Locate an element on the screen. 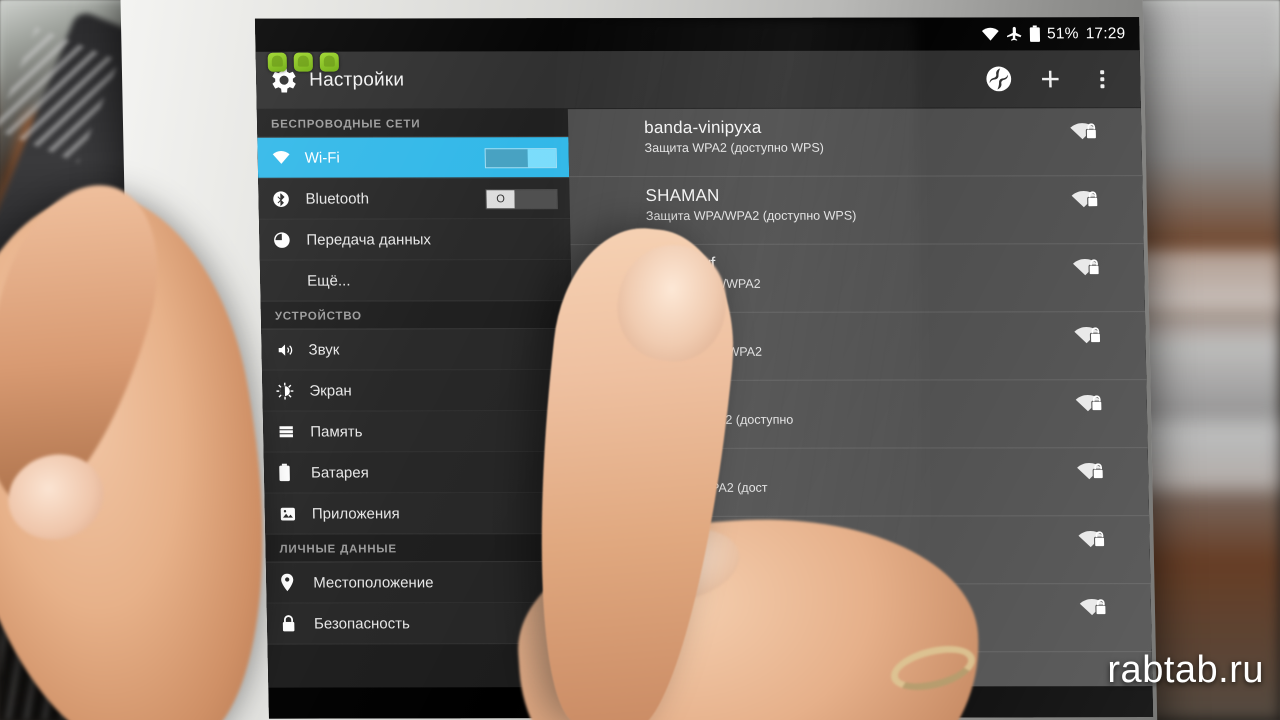 Image resolution: width=1280 pixels, height=720 pixels. wifi-toggle is located at coordinates (520, 158).